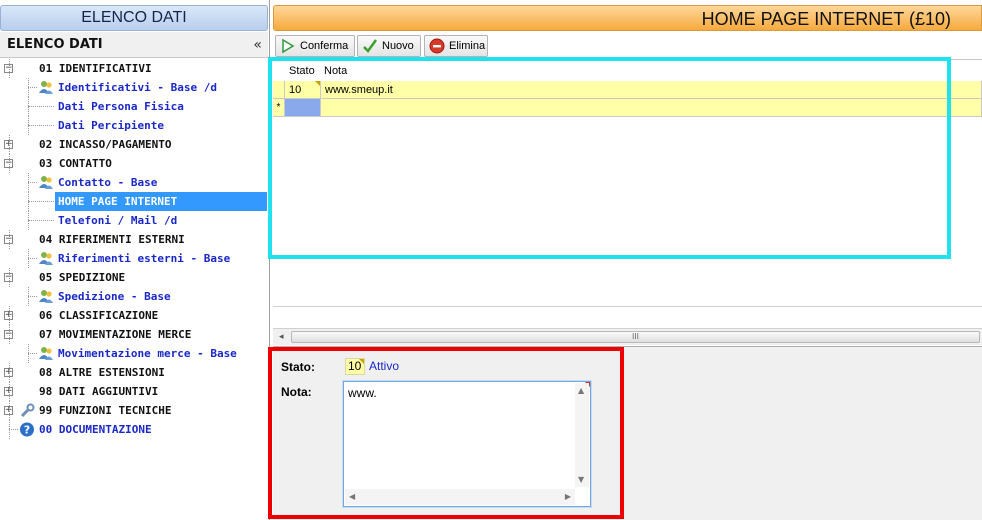 The image size is (982, 520). I want to click on tree-group: +08 ALTRE ESTENSIONI, so click(134, 372).